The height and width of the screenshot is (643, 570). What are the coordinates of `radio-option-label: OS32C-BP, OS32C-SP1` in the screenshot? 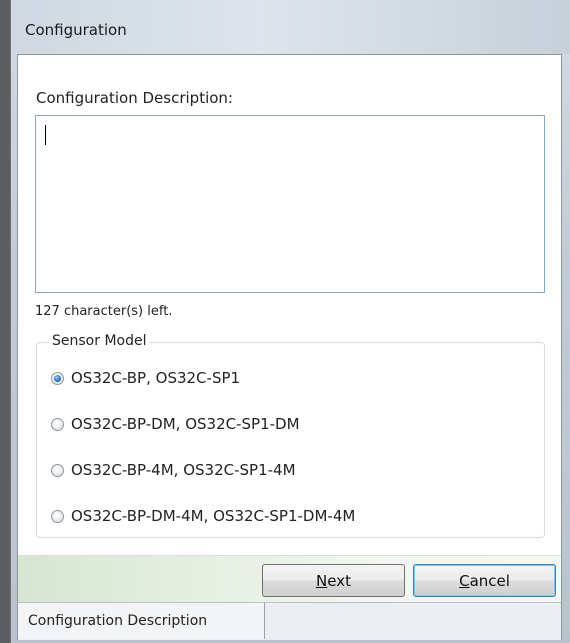 It's located at (156, 378).